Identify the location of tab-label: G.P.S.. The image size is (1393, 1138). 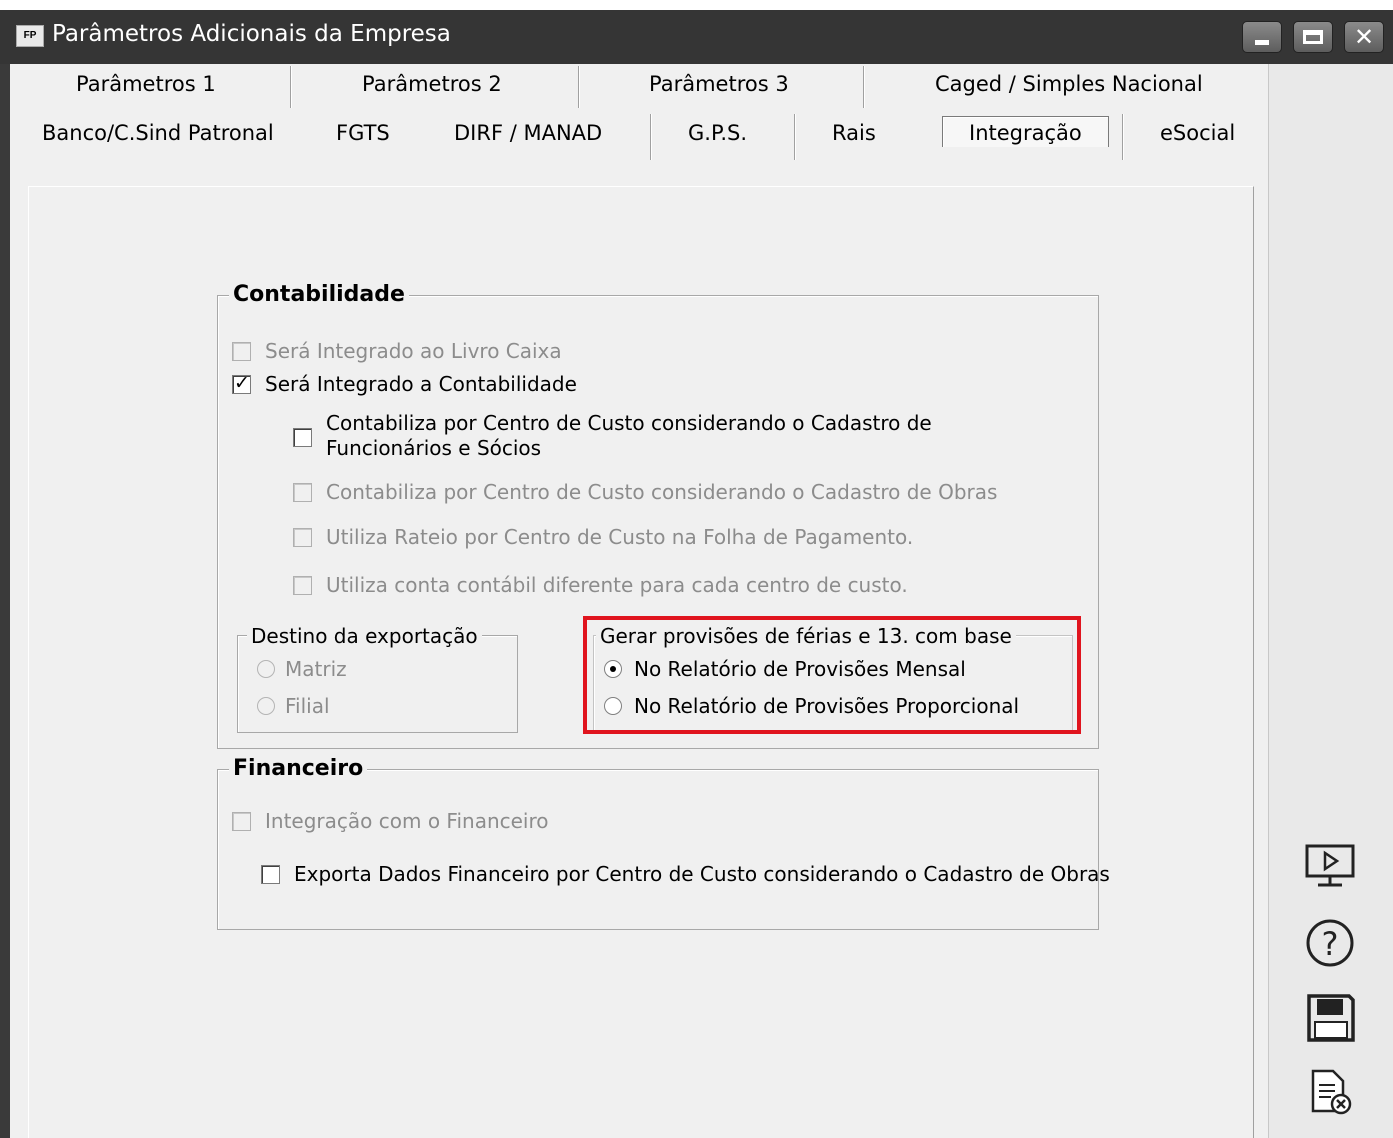
(718, 133).